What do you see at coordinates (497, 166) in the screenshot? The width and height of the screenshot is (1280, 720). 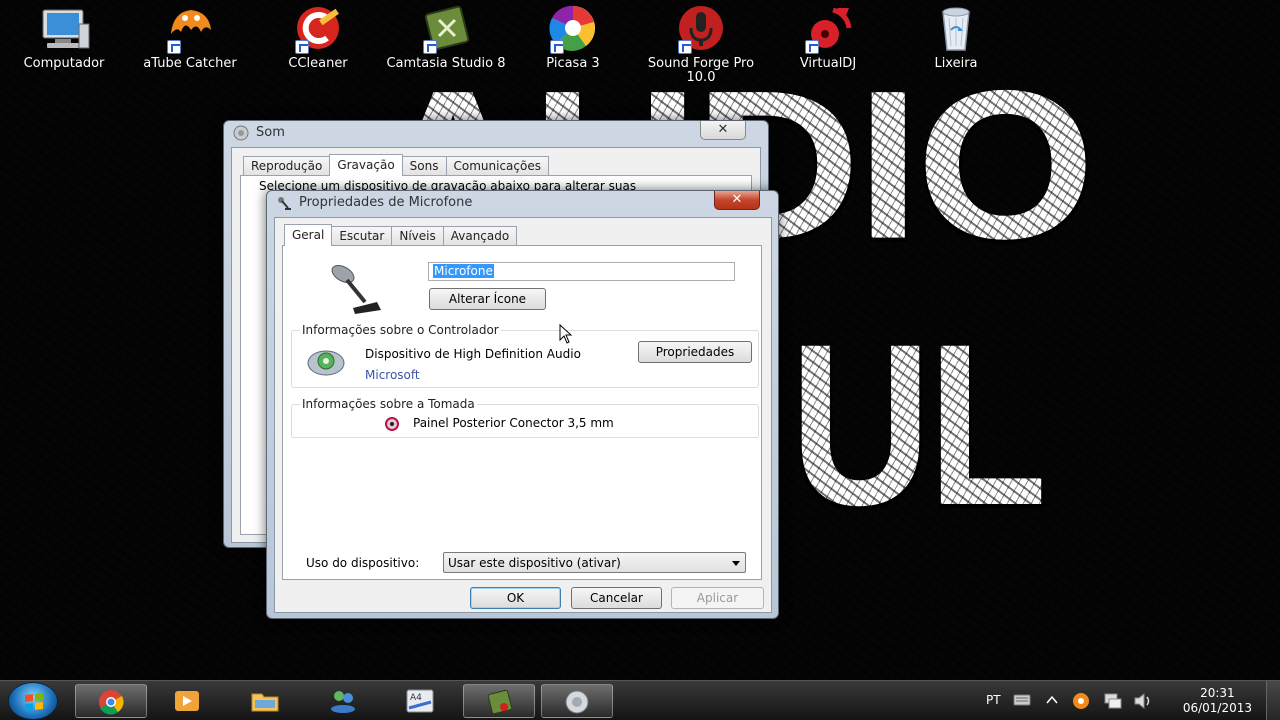 I see `tab-comunicacoes: Comunicações` at bounding box center [497, 166].